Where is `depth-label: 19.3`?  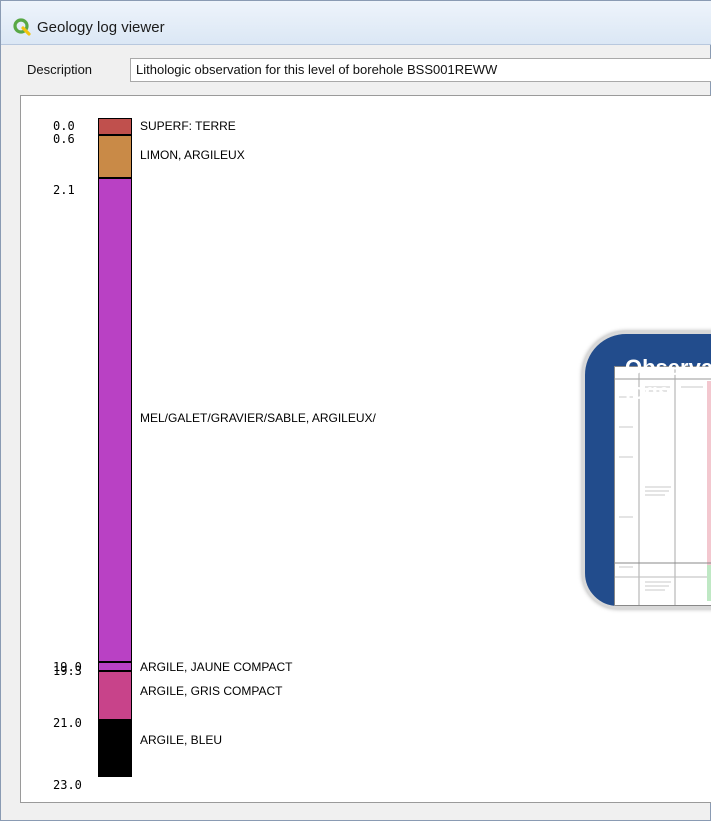 depth-label: 19.3 is located at coordinates (67, 671).